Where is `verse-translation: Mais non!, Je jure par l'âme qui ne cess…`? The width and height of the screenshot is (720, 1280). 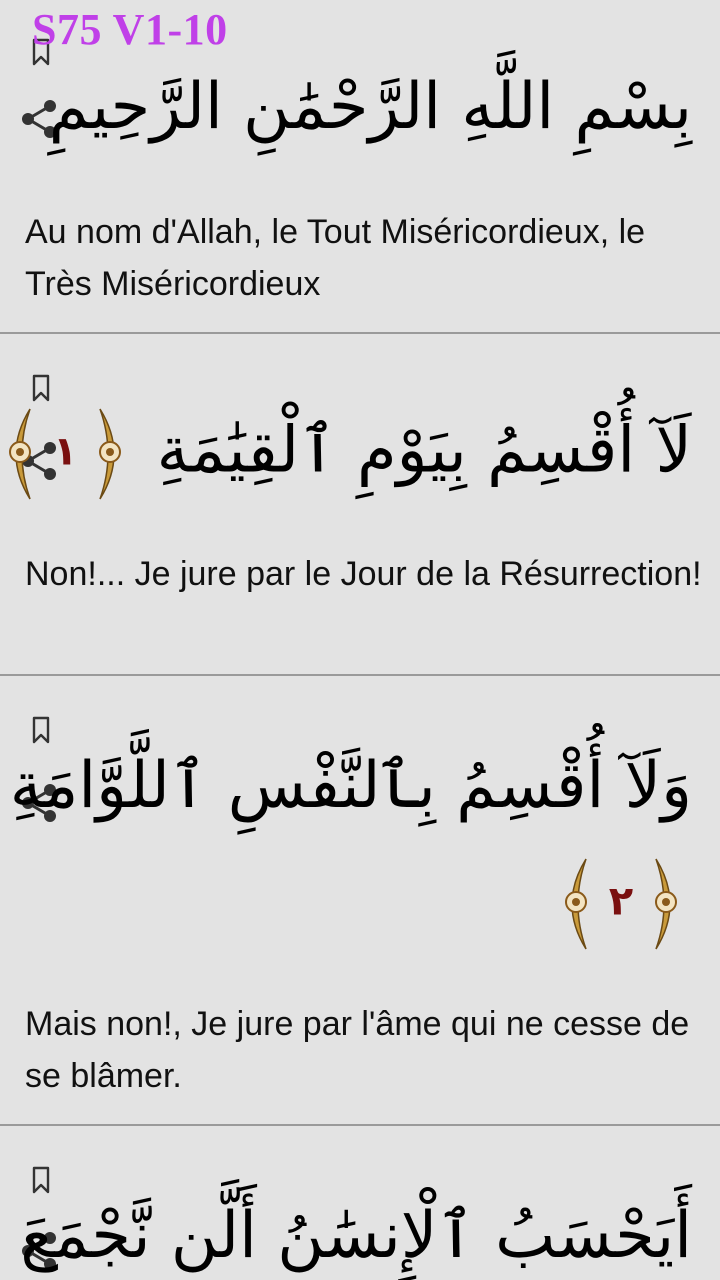
verse-translation: Mais non!, Je jure par l'âme qui ne cess… is located at coordinates (357, 1050).